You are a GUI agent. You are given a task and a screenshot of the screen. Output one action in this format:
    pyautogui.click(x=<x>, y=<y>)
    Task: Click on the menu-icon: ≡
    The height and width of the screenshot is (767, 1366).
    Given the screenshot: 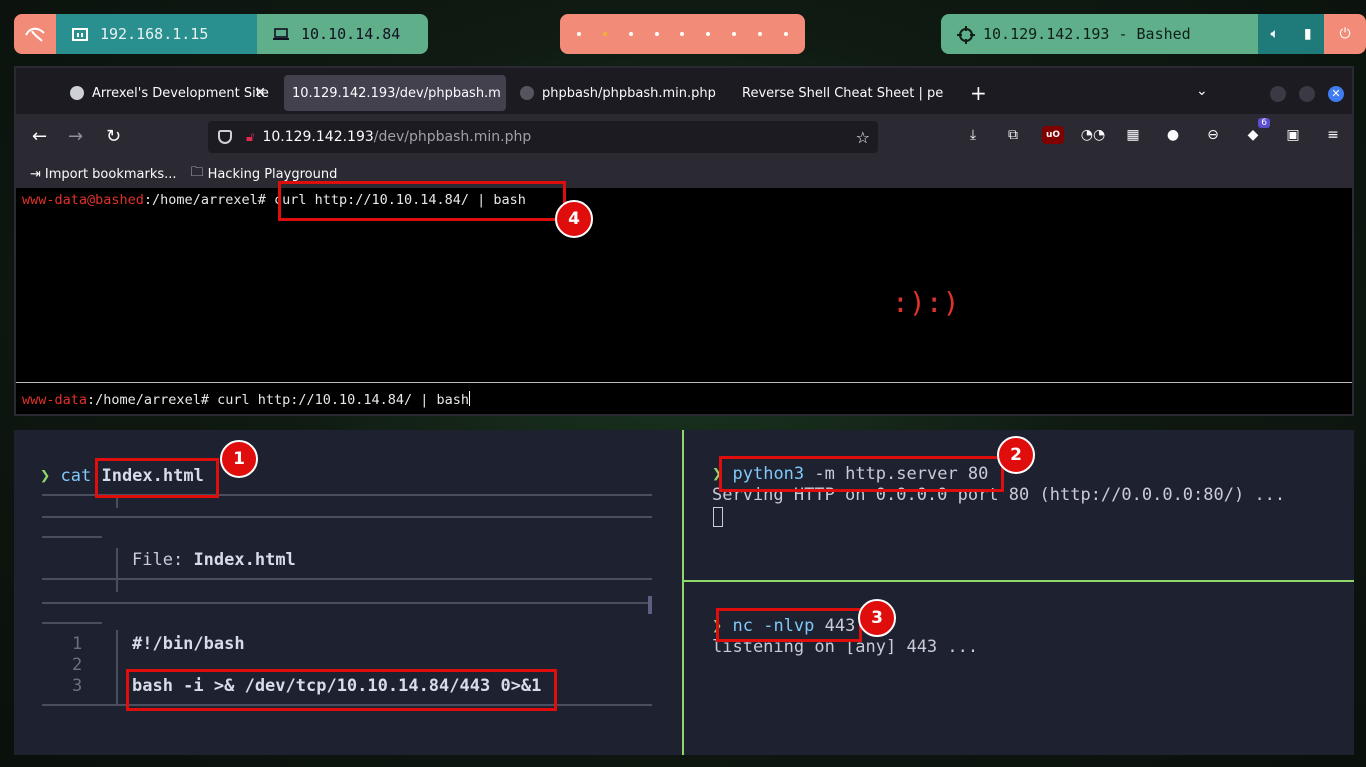 What is the action you would take?
    pyautogui.click(x=1333, y=135)
    